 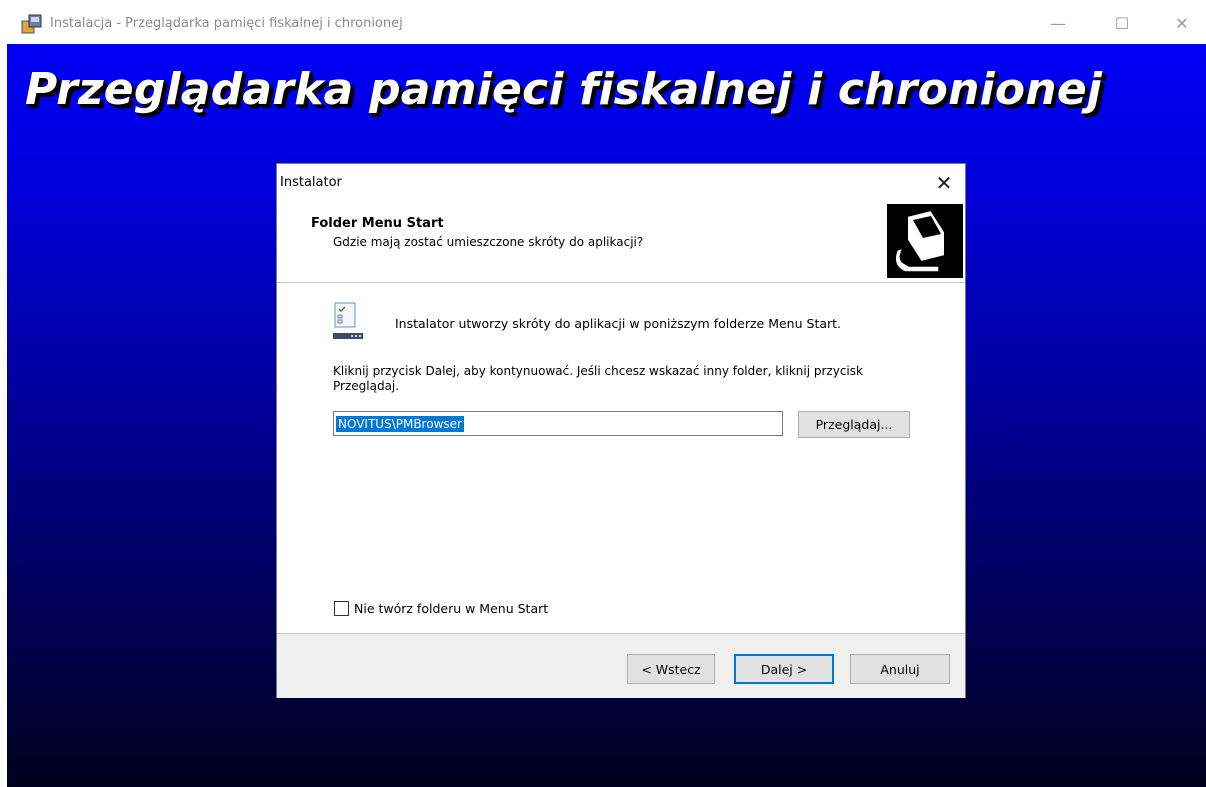 What do you see at coordinates (784, 669) in the screenshot?
I see `next-button: Dalej >` at bounding box center [784, 669].